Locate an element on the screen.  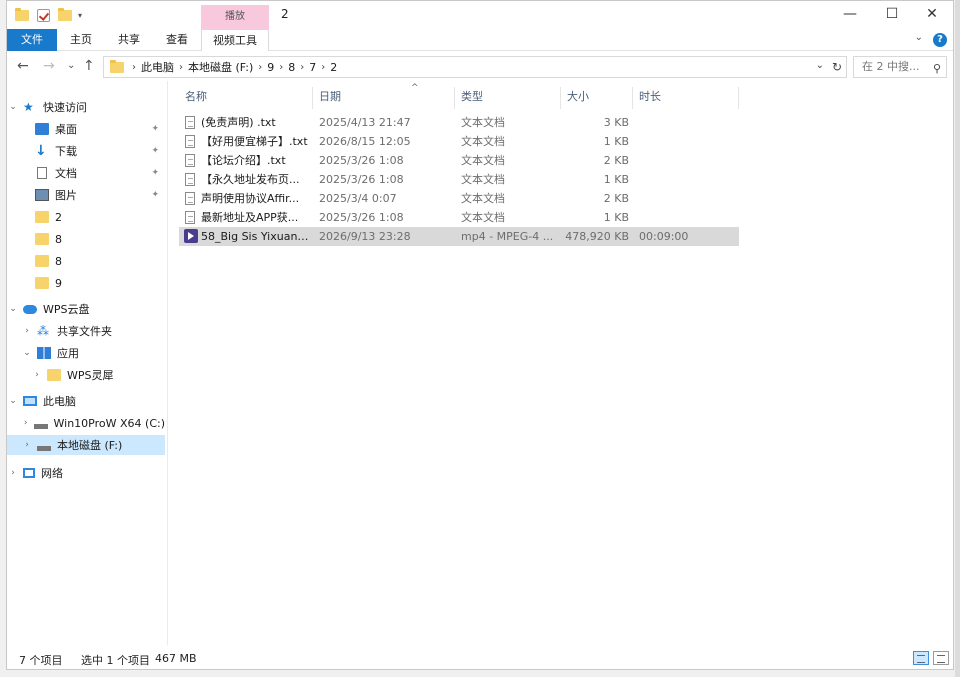
search-input: 在 2 中搜... ⚲ is located at coordinates (900, 67).